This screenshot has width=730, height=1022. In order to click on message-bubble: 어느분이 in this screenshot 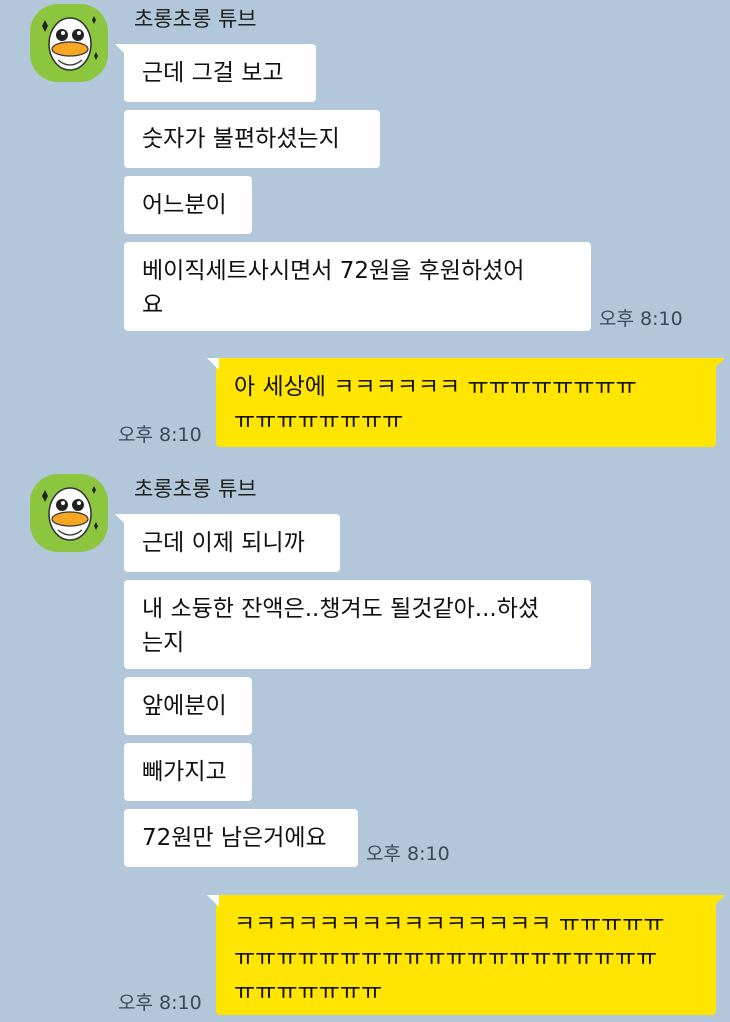, I will do `click(188, 205)`.